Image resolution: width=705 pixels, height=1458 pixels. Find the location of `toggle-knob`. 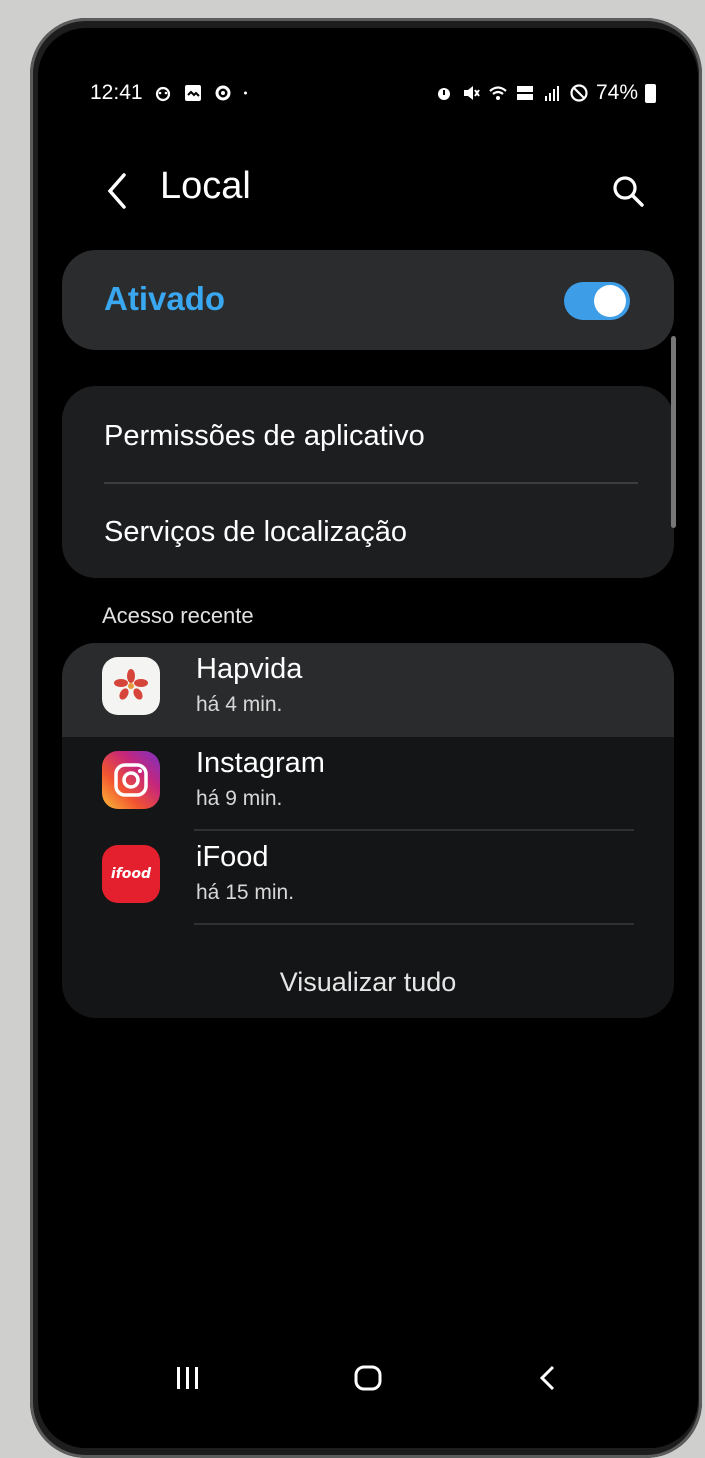

toggle-knob is located at coordinates (610, 301).